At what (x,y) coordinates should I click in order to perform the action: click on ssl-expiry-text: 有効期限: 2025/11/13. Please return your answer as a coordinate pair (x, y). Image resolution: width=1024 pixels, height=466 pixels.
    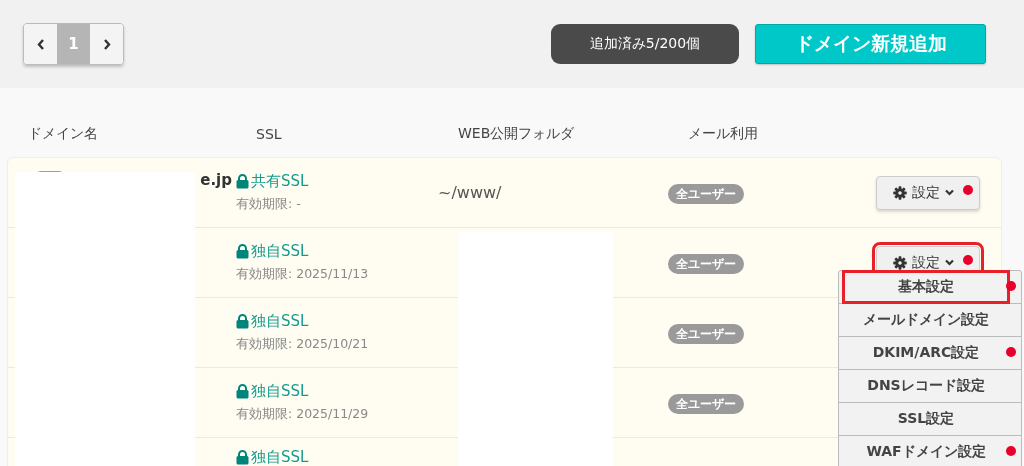
    Looking at the image, I should click on (303, 274).